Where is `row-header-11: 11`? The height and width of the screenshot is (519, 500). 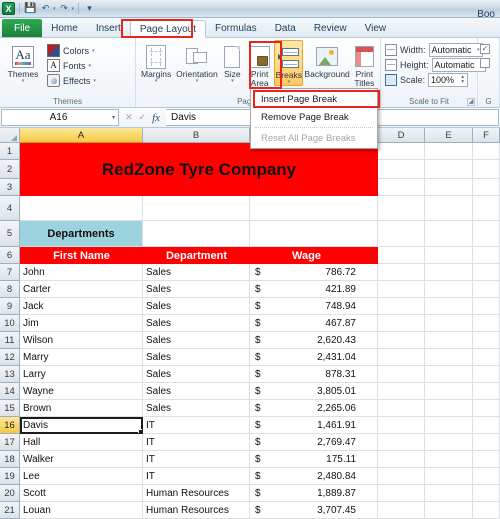
row-header-11: 11 is located at coordinates (10, 340).